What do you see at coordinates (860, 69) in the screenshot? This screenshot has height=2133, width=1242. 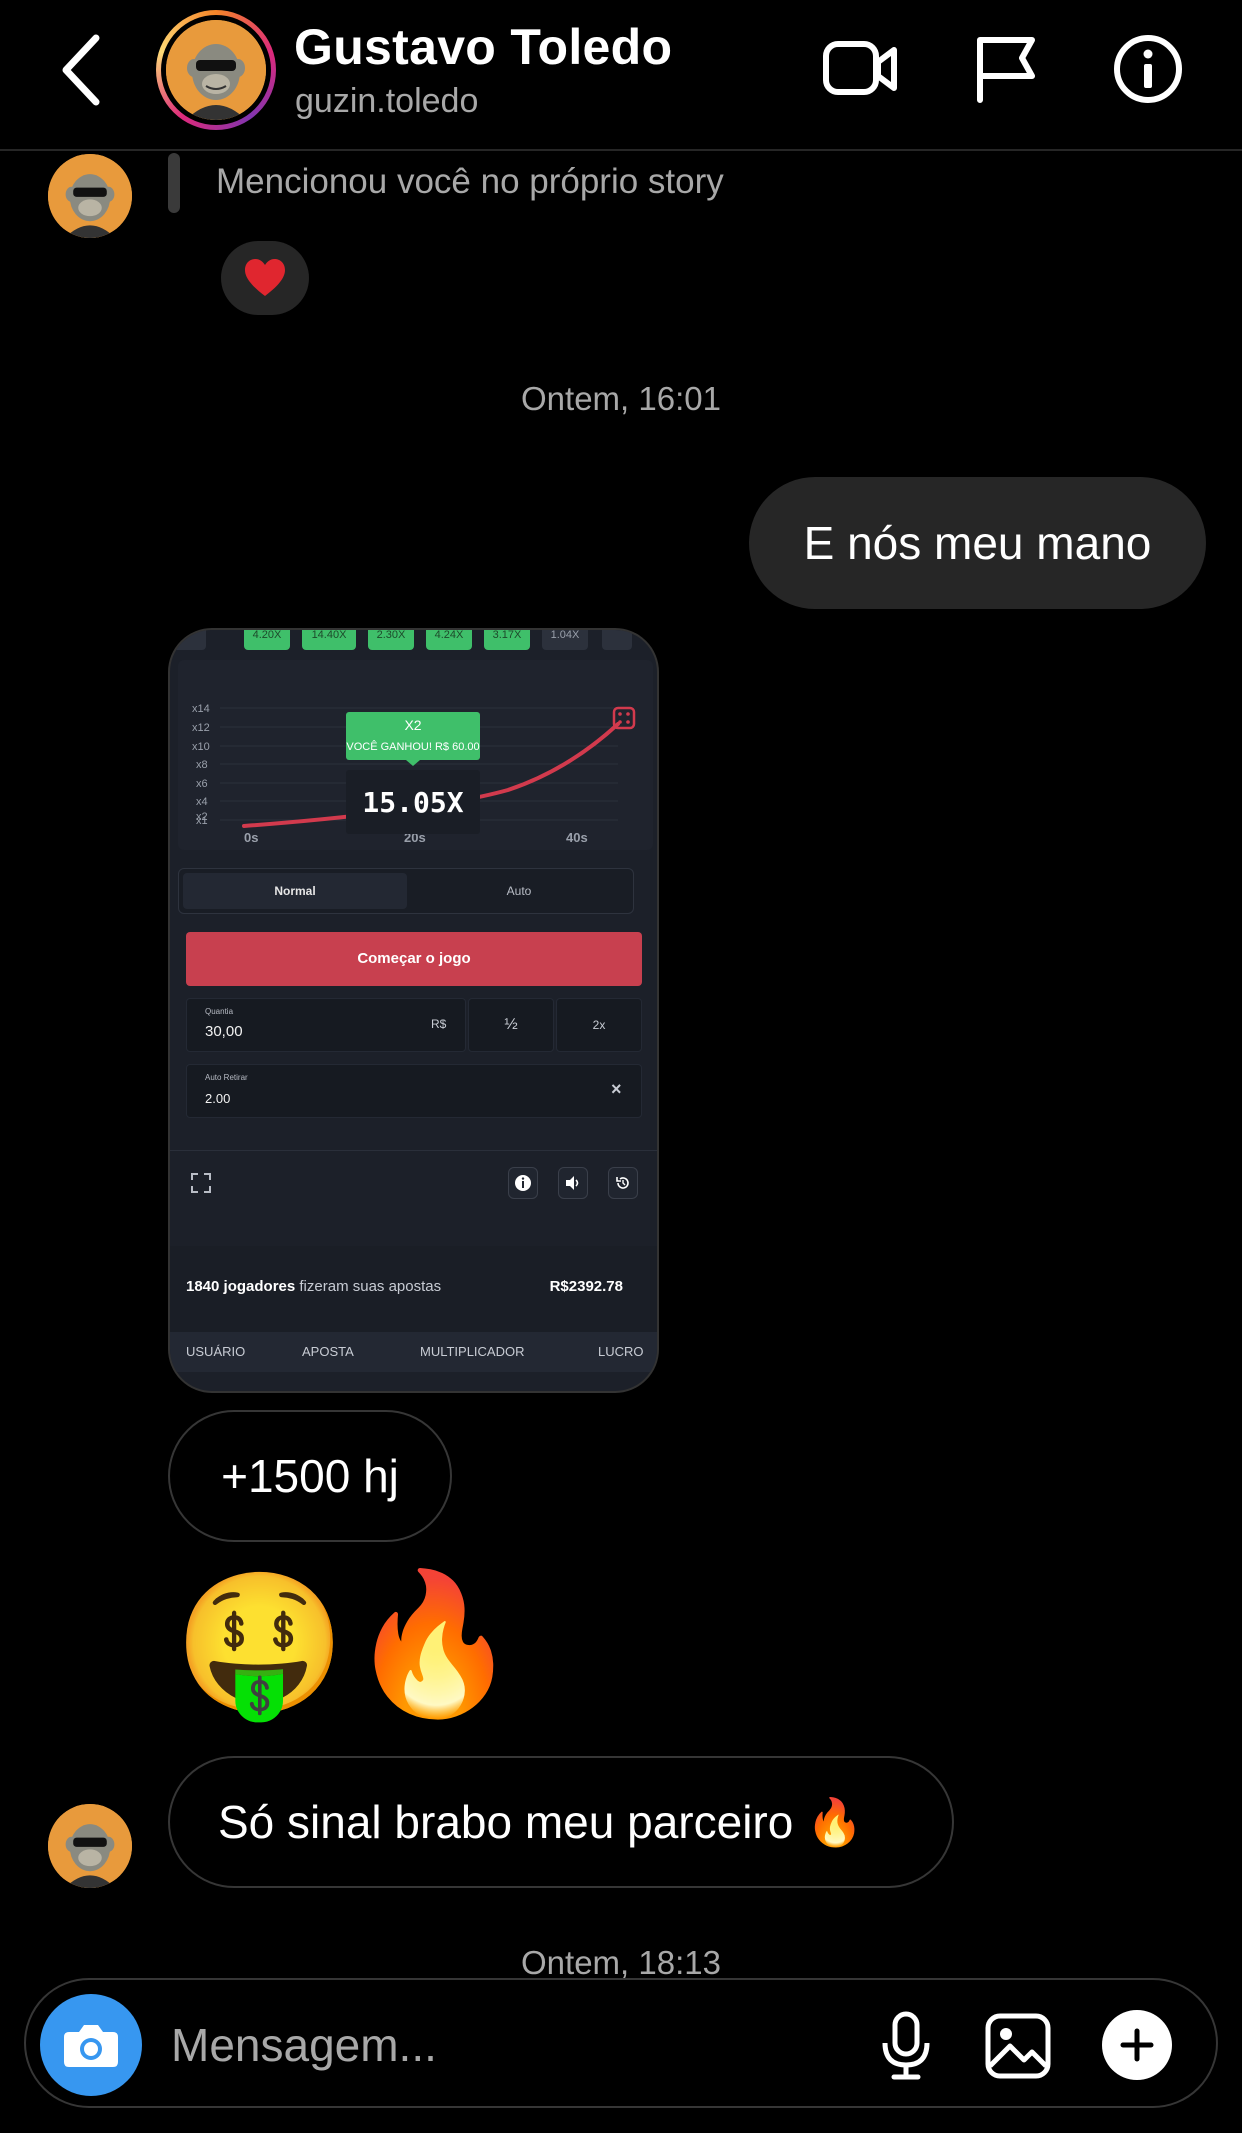 I see `video-call-icon` at bounding box center [860, 69].